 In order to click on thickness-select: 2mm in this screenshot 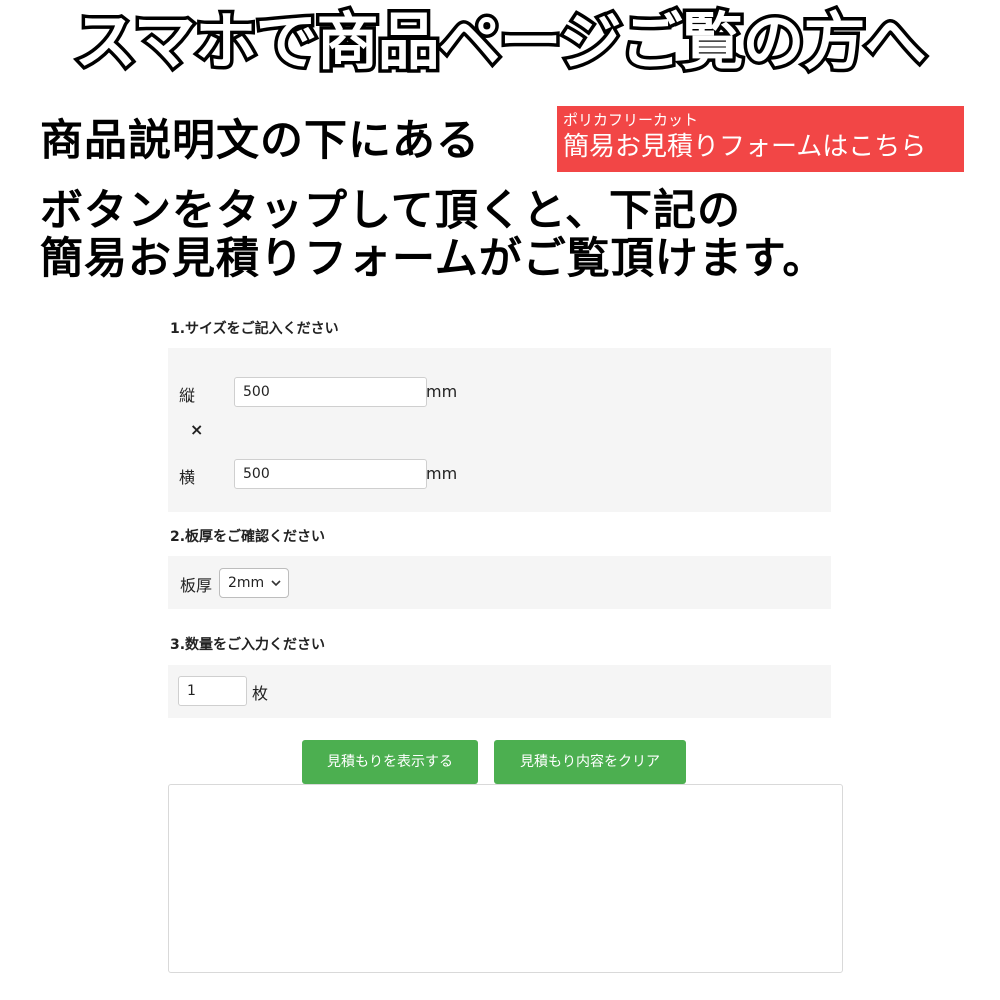, I will do `click(254, 583)`.